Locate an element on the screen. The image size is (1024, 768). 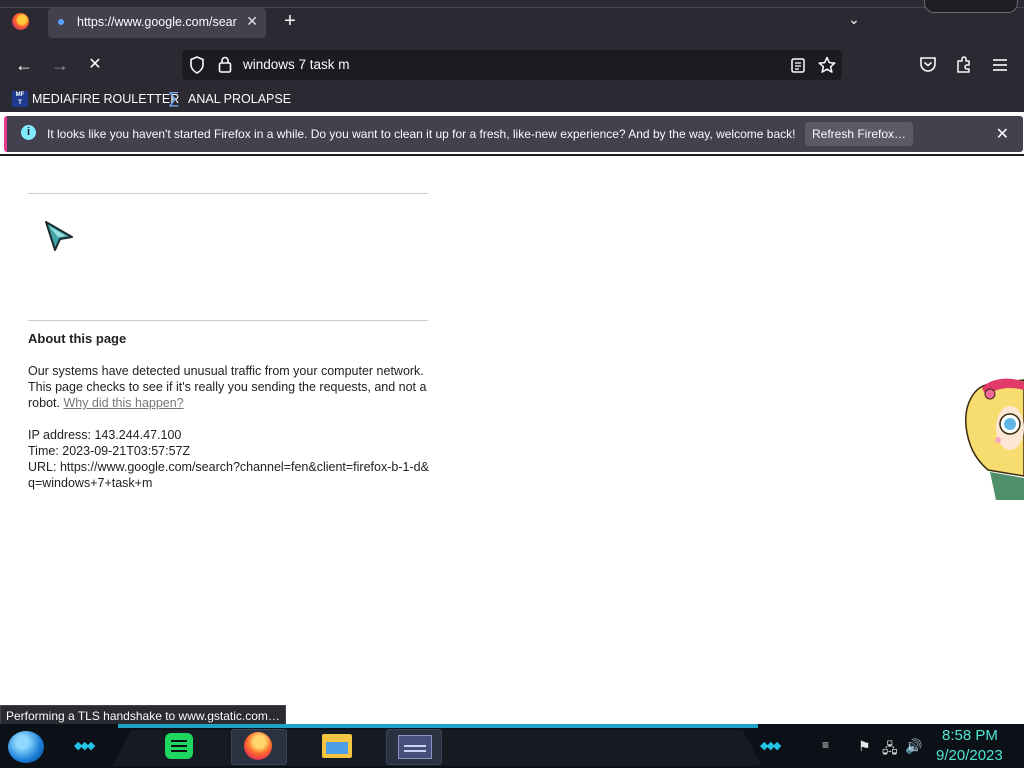
ip-address: IP address: 143.244.47.100 is located at coordinates (105, 435).